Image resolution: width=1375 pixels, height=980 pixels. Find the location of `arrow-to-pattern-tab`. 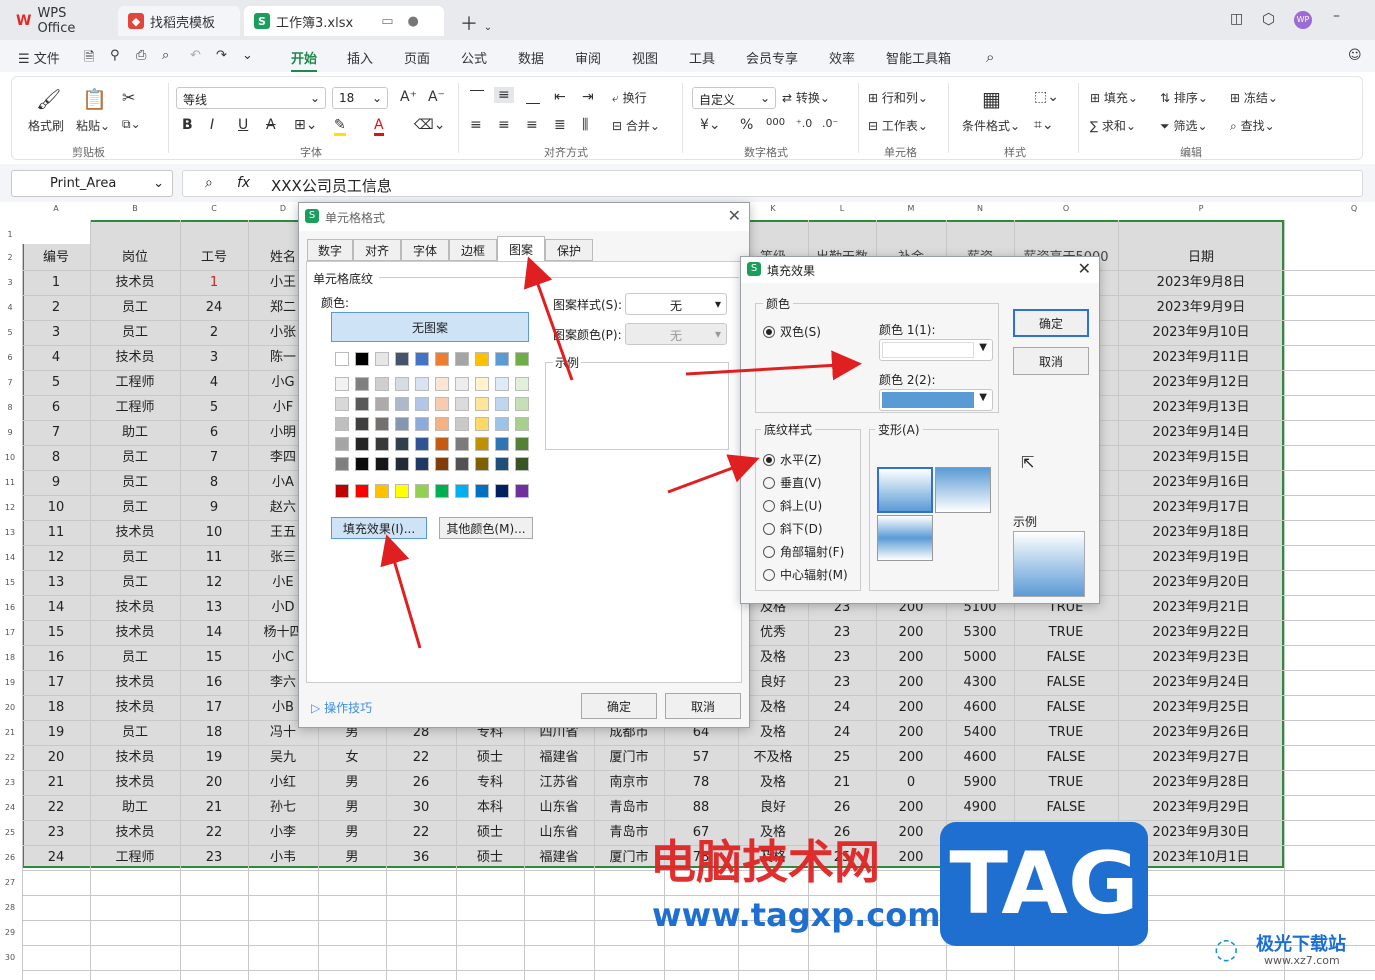

arrow-to-pattern-tab is located at coordinates (548, 318).